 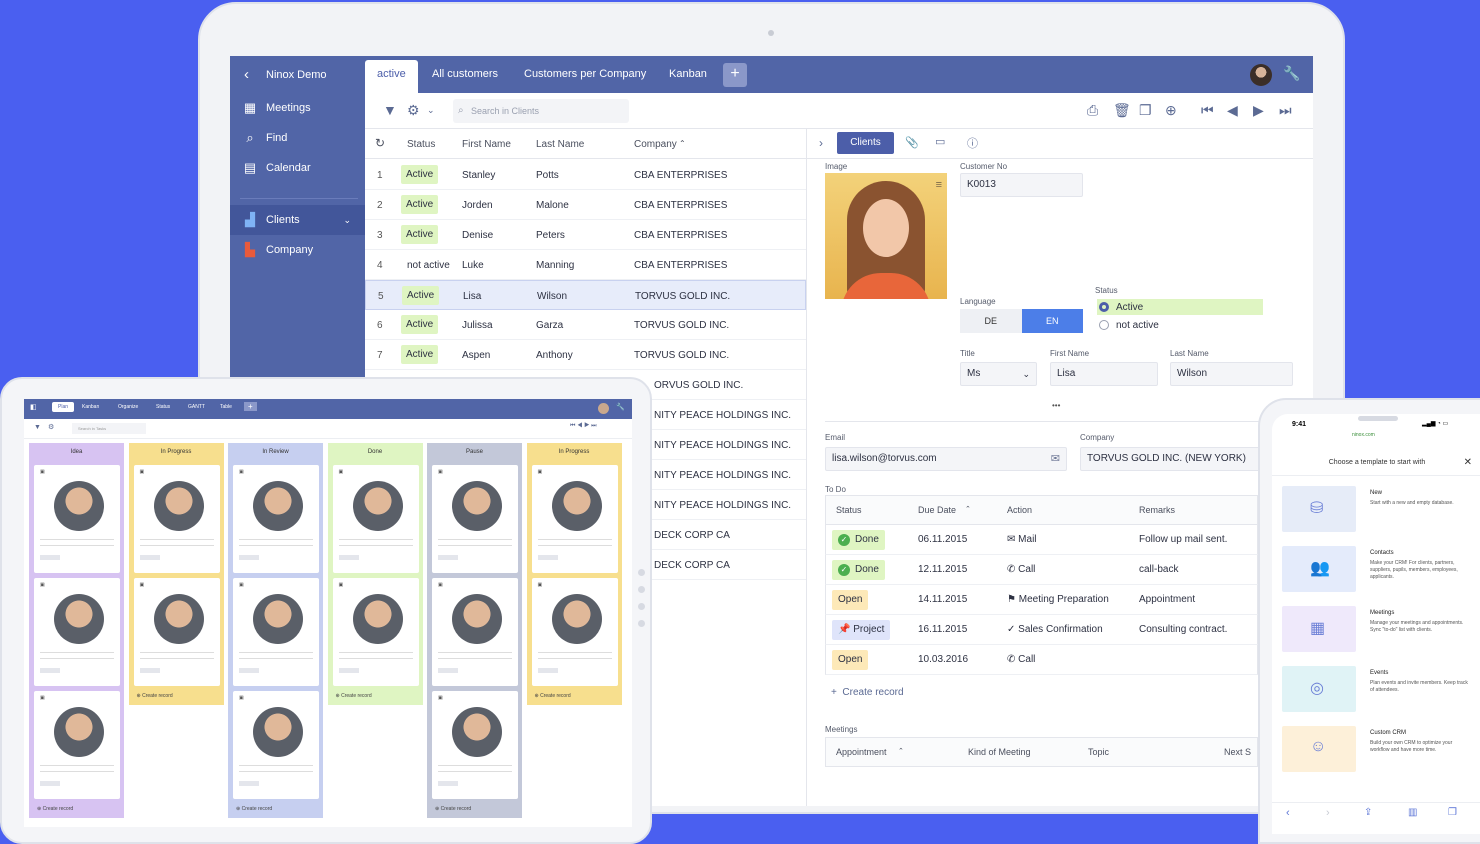 I want to click on table-row: 6 Active Julissa Garza TORVUS GOLD INC., so click(x=585, y=325).